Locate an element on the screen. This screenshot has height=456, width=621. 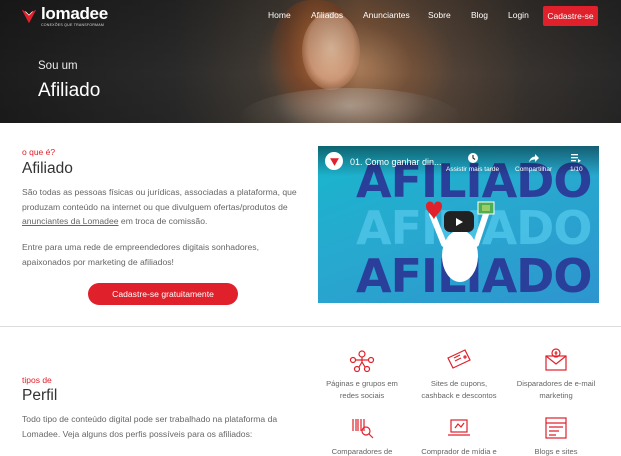
playlist-button: 1/10 is located at coordinates (576, 162).